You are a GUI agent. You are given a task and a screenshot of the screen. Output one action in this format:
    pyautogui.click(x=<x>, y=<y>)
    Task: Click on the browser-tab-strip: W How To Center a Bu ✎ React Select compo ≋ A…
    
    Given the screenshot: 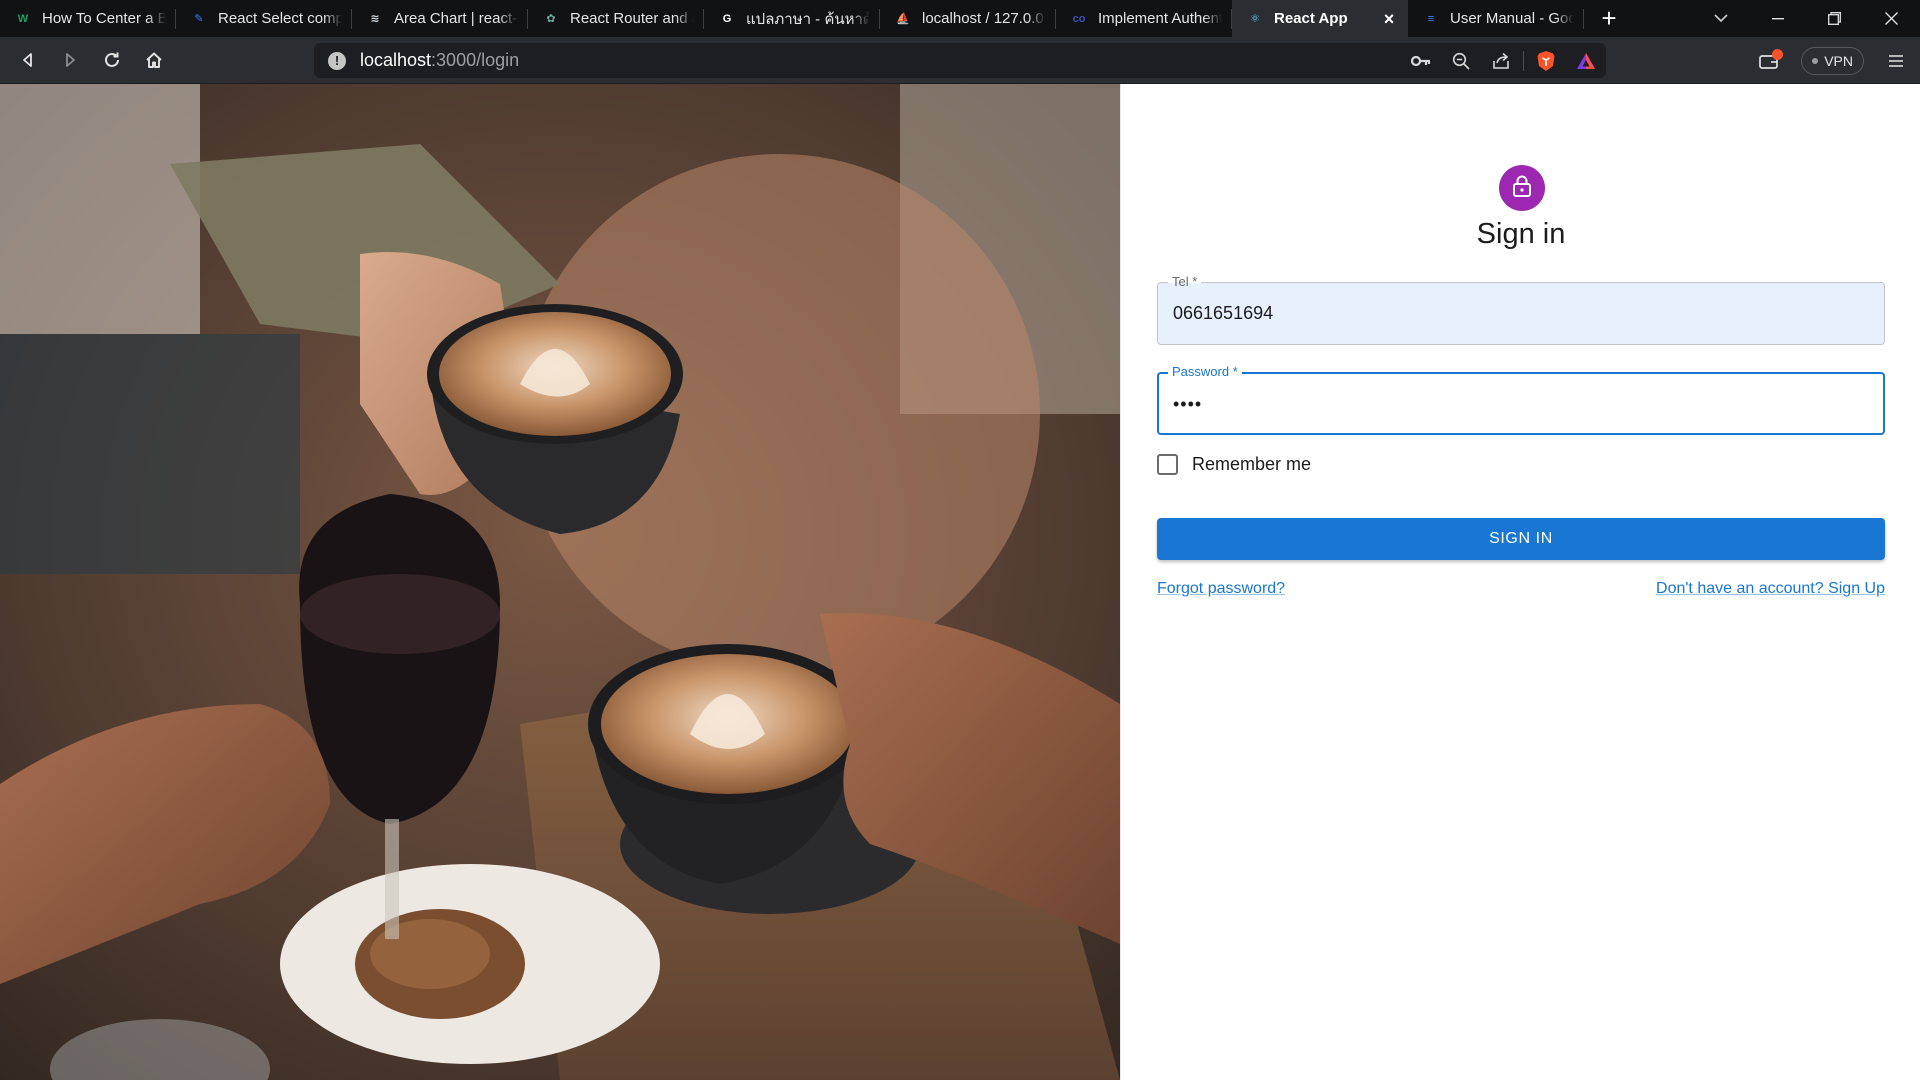 What is the action you would take?
    pyautogui.click(x=960, y=18)
    